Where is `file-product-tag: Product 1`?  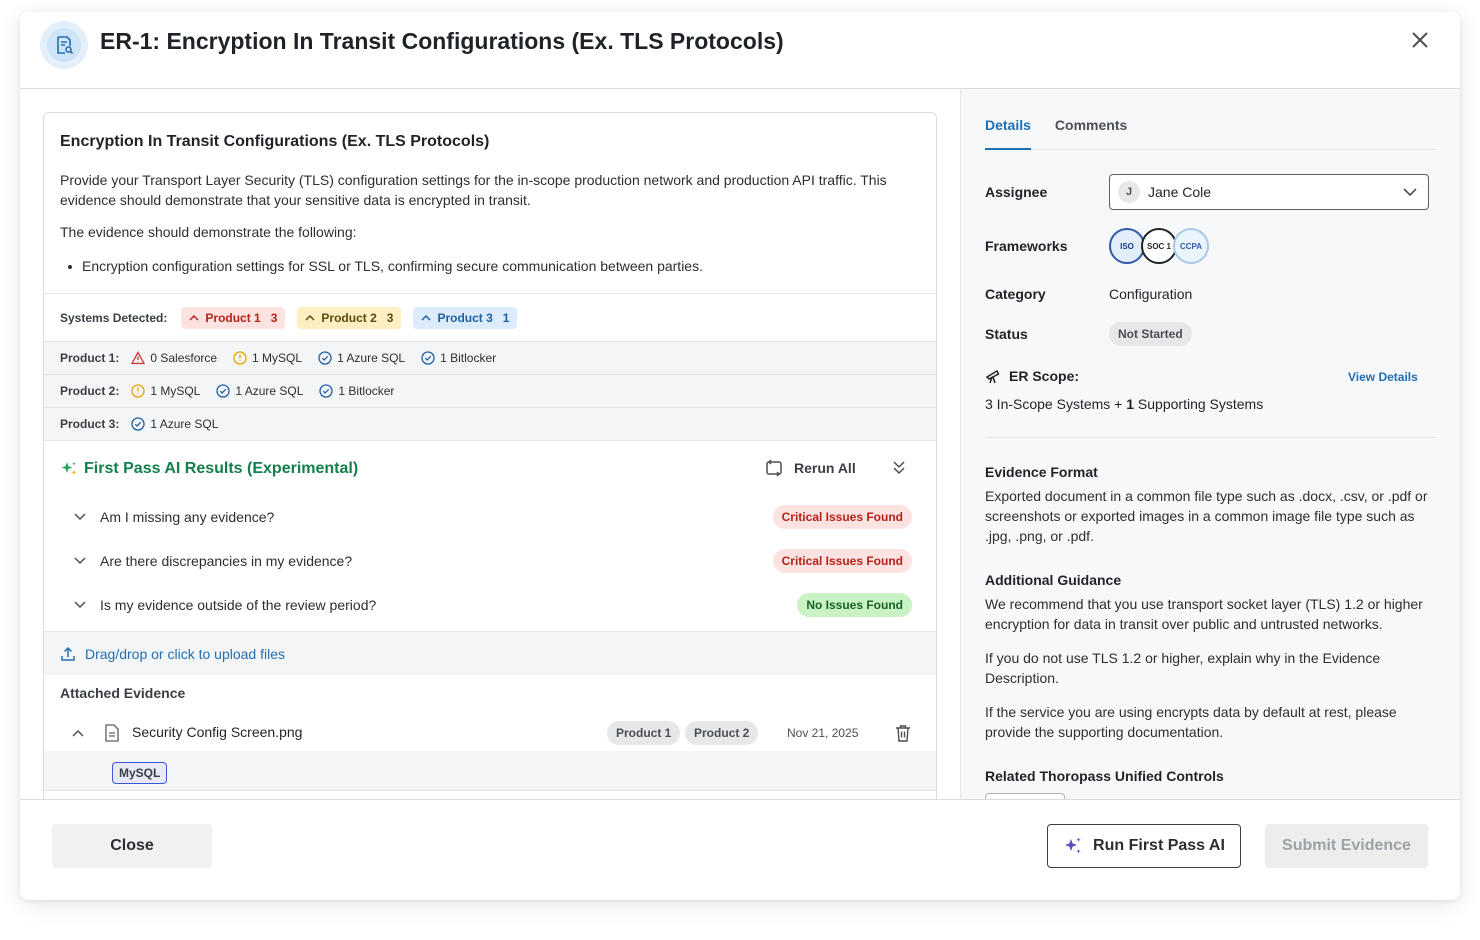 file-product-tag: Product 1 is located at coordinates (644, 733).